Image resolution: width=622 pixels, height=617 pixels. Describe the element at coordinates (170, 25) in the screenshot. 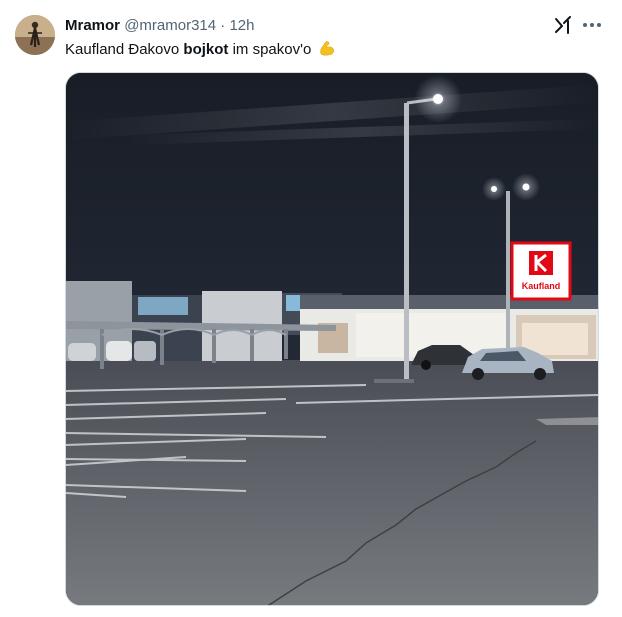

I see `author-handle: @mramor314` at that location.